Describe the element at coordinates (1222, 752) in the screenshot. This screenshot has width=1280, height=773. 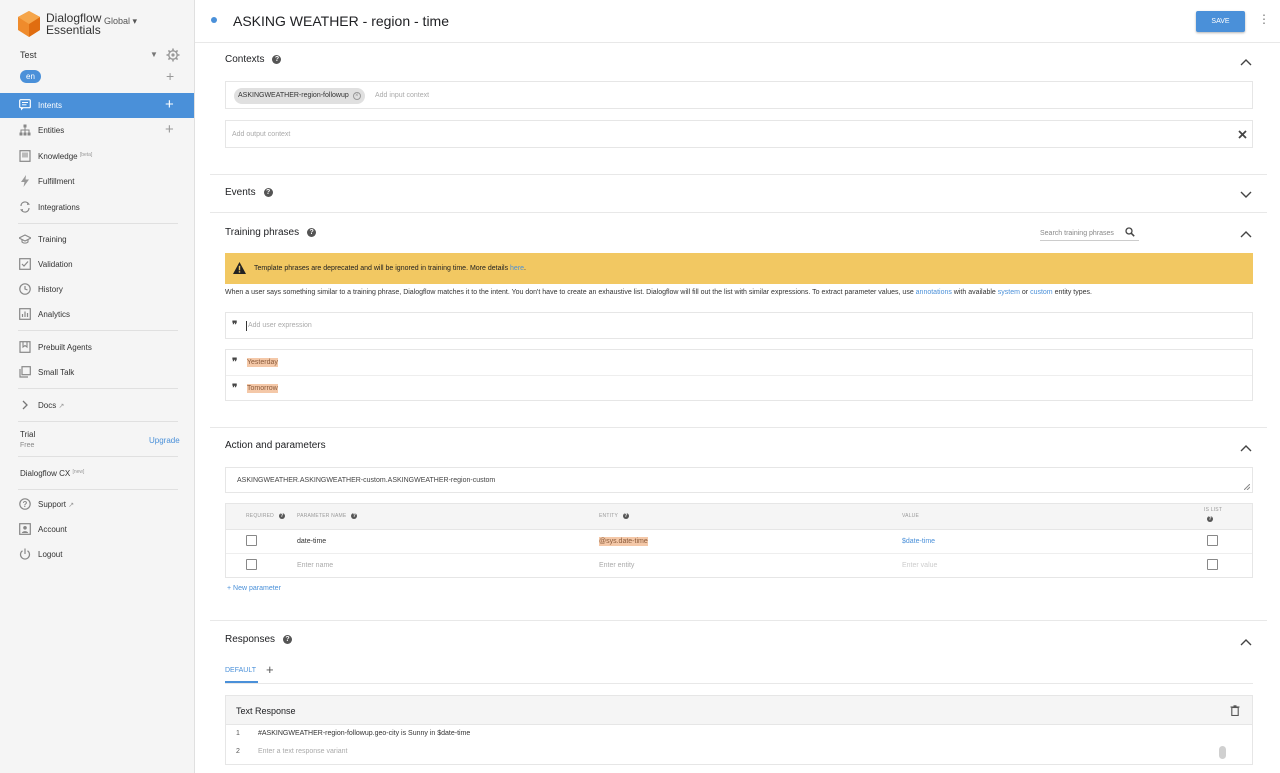
I see `scrollbar-thumb` at that location.